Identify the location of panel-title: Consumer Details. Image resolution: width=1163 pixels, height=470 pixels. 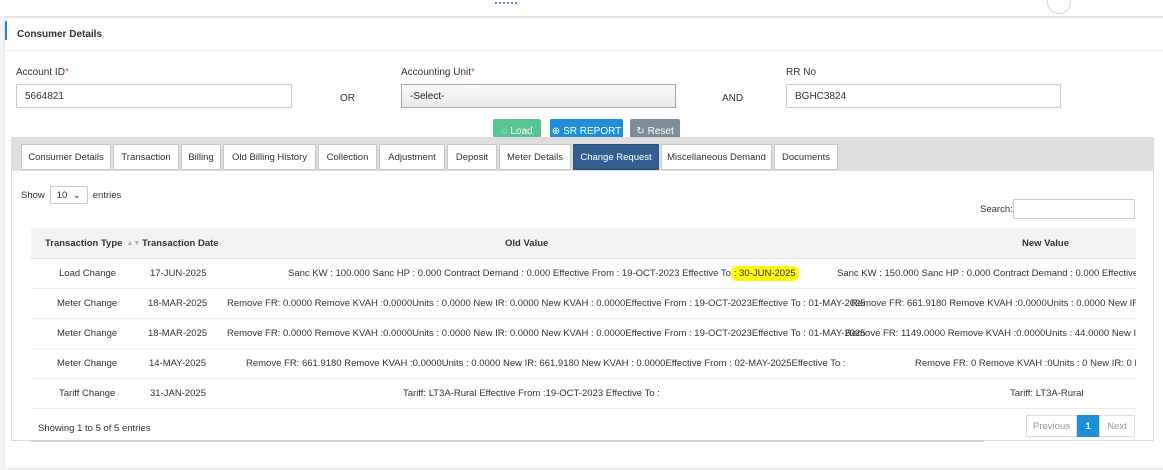
(60, 34).